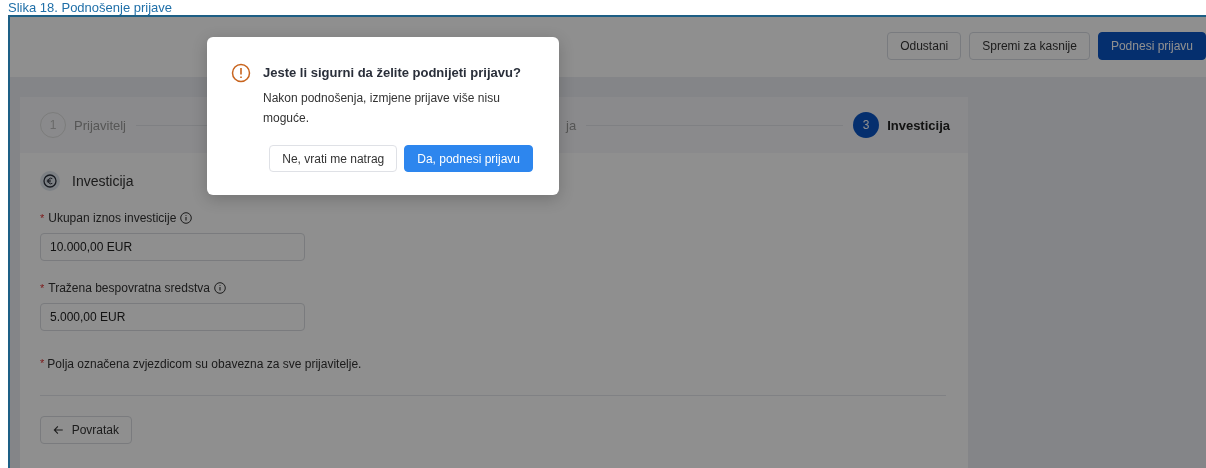 The height and width of the screenshot is (468, 1206). Describe the element at coordinates (50, 181) in the screenshot. I see `euro-icon` at that location.